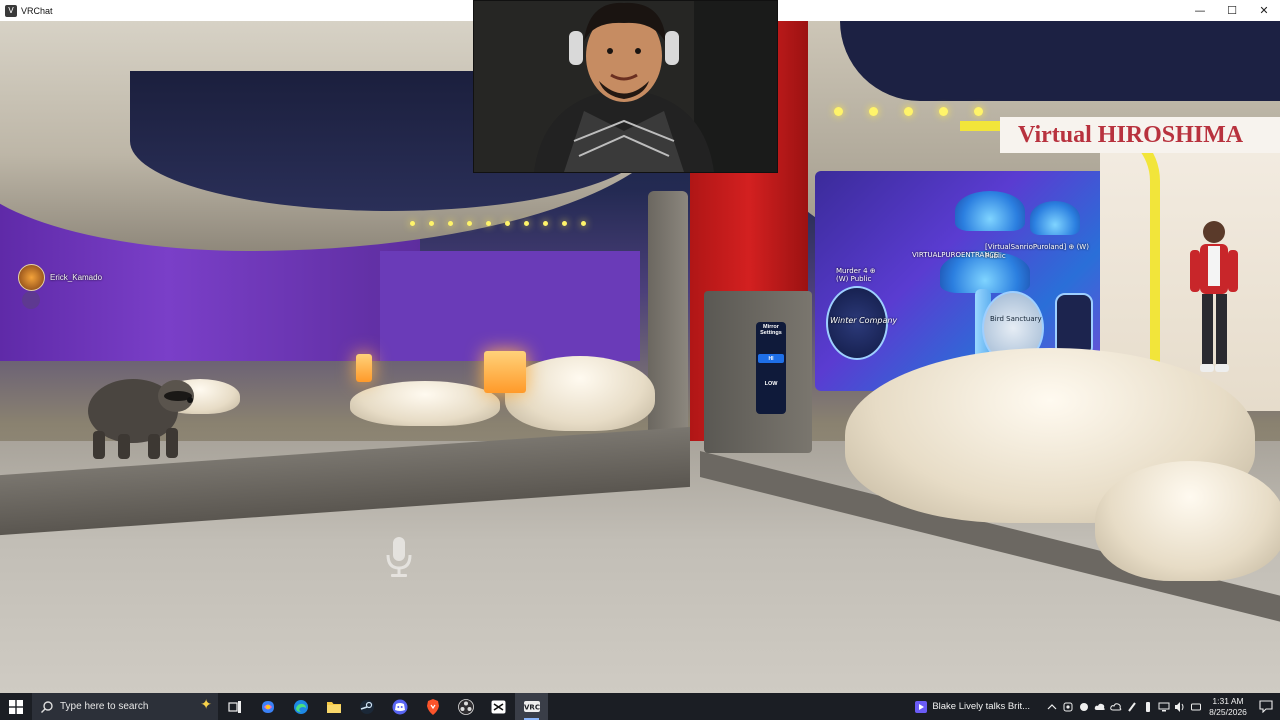 The image size is (1280, 720). I want to click on taskbar-edge, so click(300, 706).